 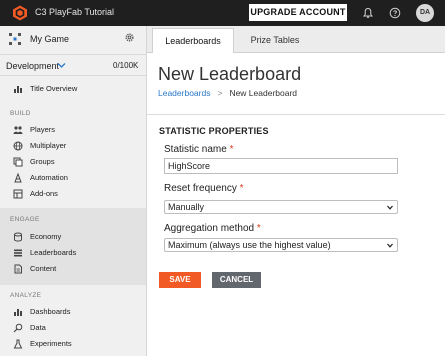 What do you see at coordinates (73, 344) in the screenshot?
I see `sidebar-item-experiments: Experiments` at bounding box center [73, 344].